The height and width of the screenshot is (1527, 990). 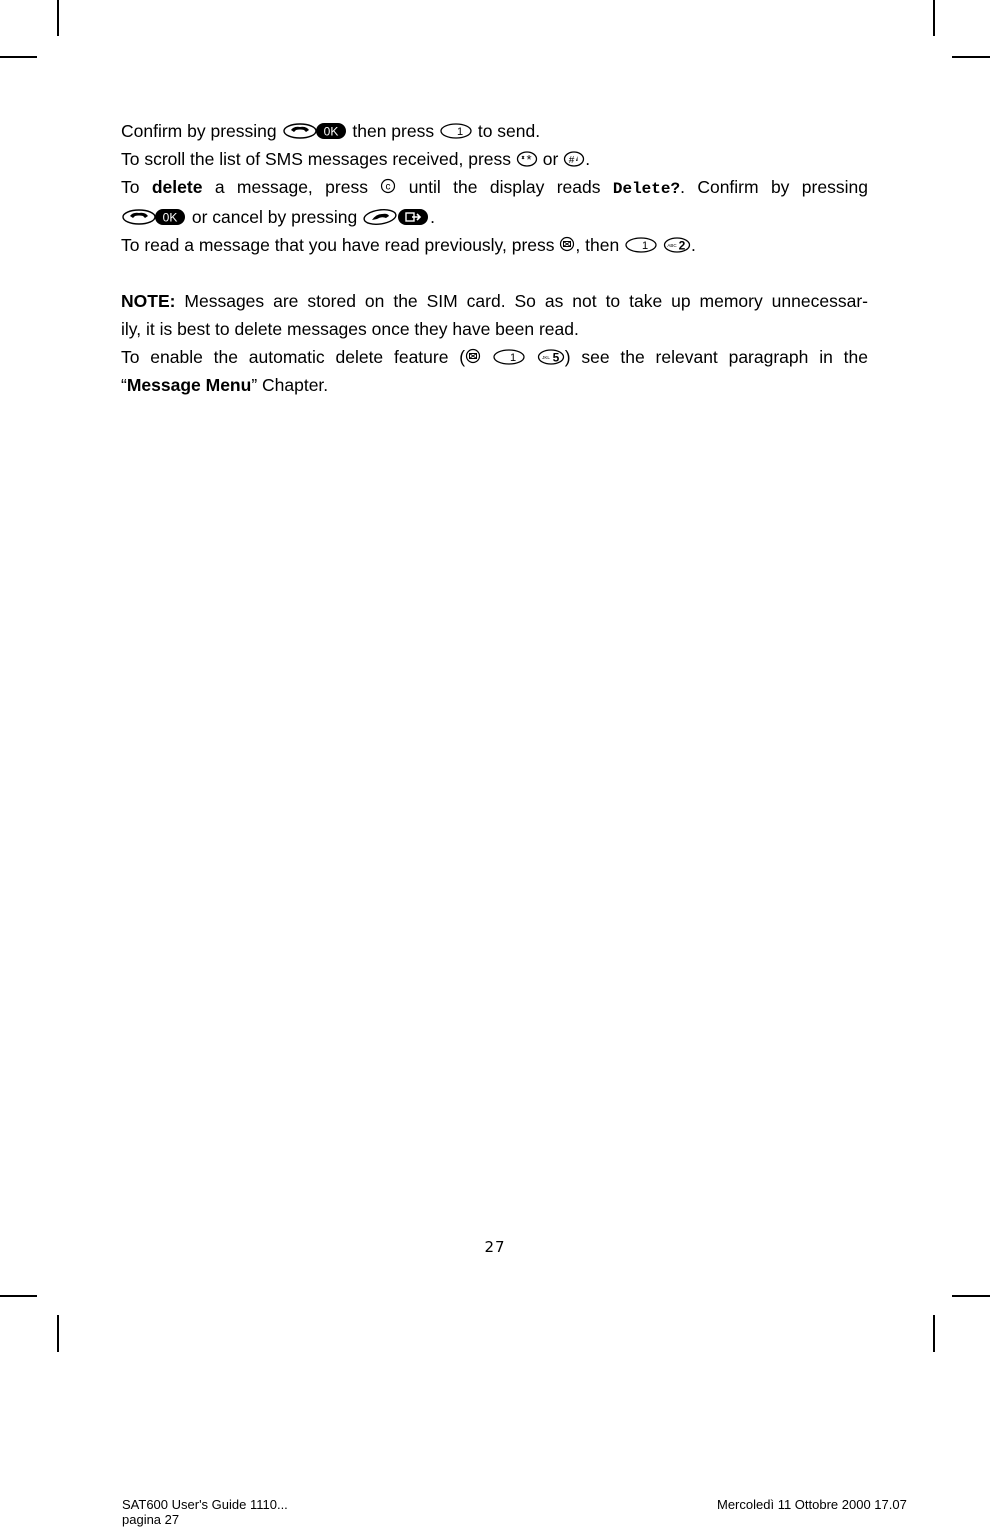 What do you see at coordinates (177, 187) in the screenshot?
I see `bold-delete: delete` at bounding box center [177, 187].